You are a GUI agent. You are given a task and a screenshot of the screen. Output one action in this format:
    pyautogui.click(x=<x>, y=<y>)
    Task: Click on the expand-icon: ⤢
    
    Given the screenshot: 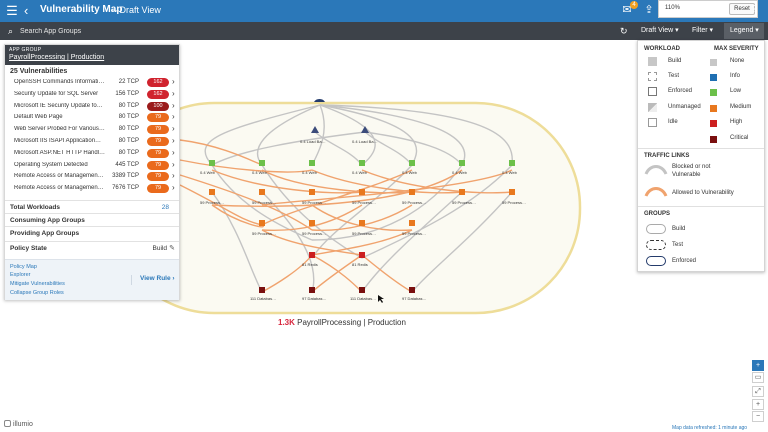 What is the action you would take?
    pyautogui.click(x=758, y=391)
    